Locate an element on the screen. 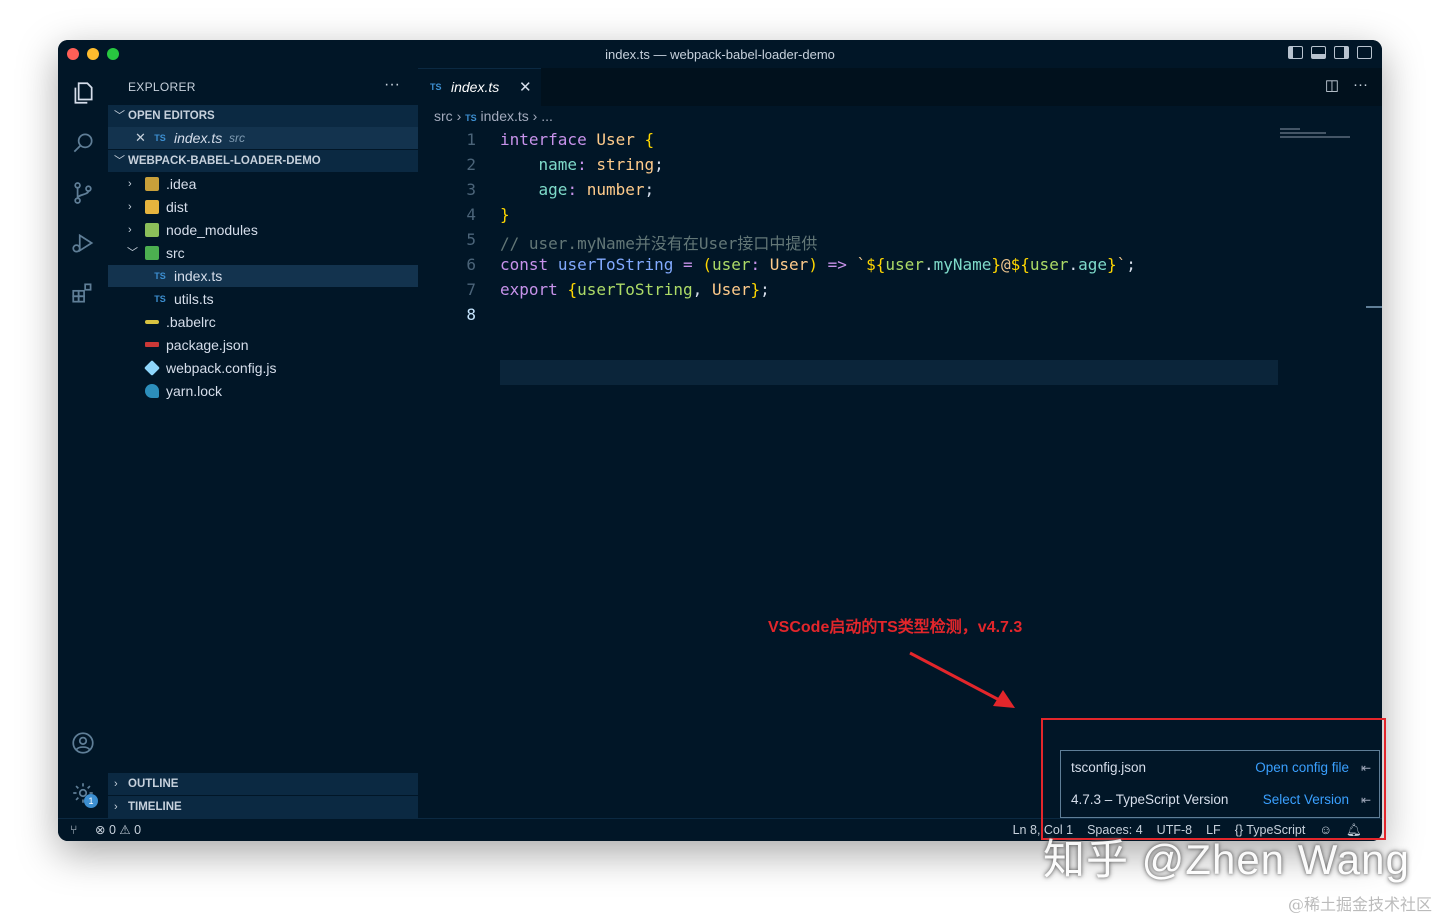 This screenshot has width=1440, height=918. editor-more-icon: ··· is located at coordinates (1360, 85).